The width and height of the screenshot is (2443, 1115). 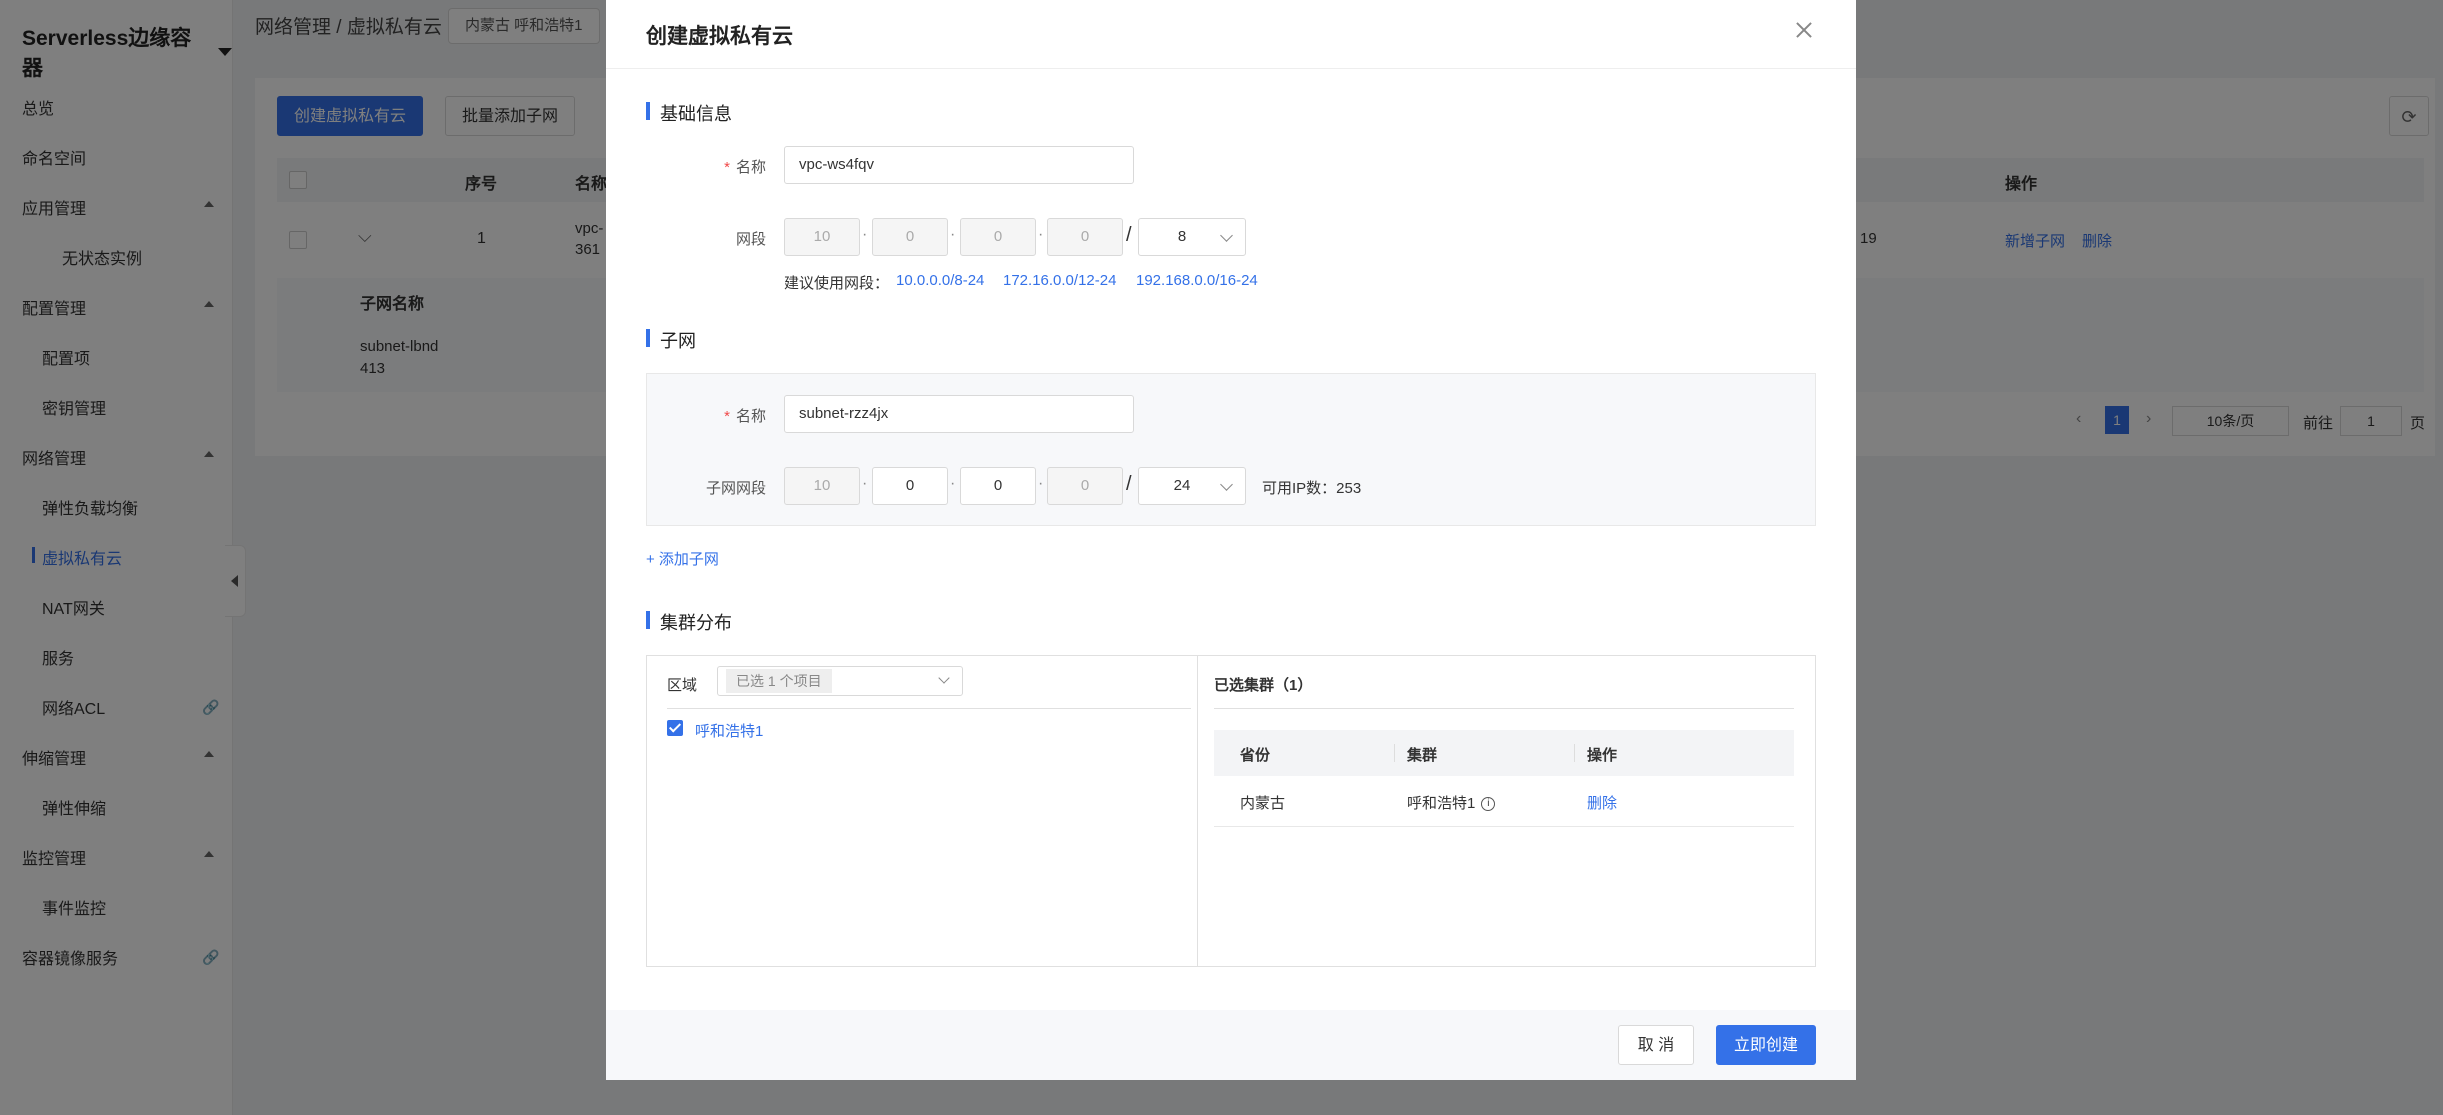 I want to click on row-cluster: 呼和浩特1 i, so click(x=1451, y=802).